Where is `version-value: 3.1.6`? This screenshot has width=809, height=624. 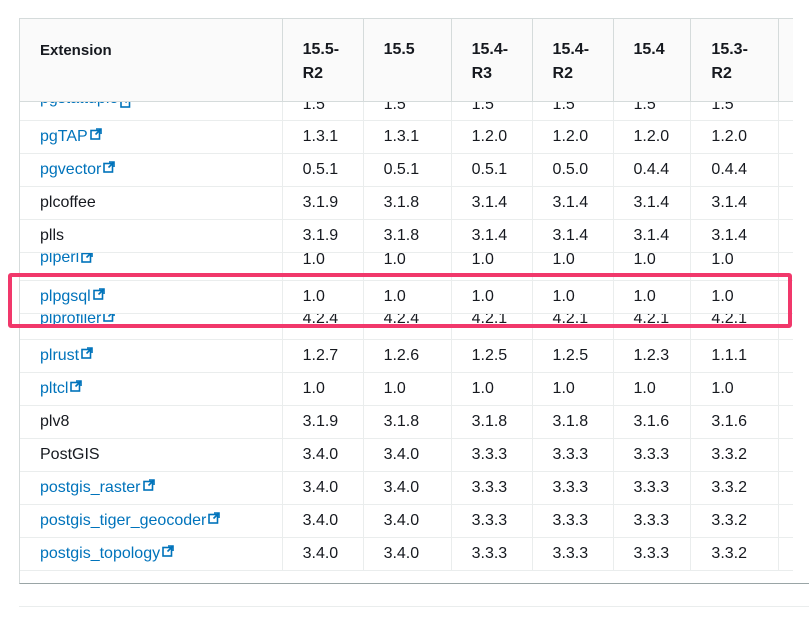
version-value: 3.1.6 is located at coordinates (651, 421).